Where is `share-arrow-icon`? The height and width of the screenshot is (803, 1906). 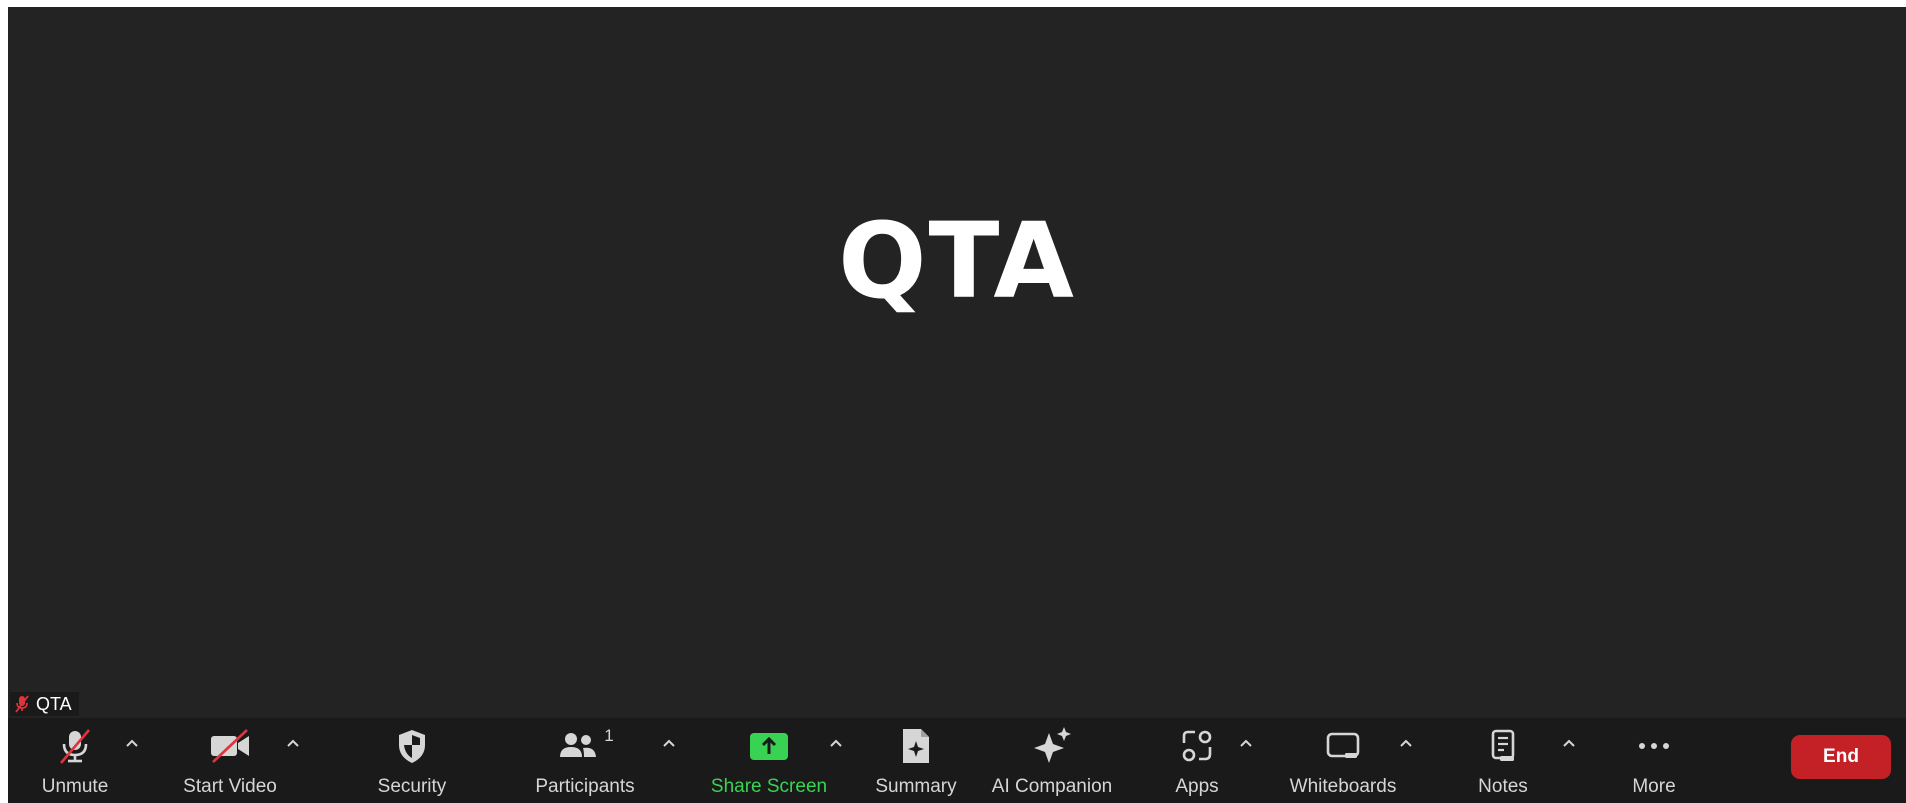 share-arrow-icon is located at coordinates (769, 746).